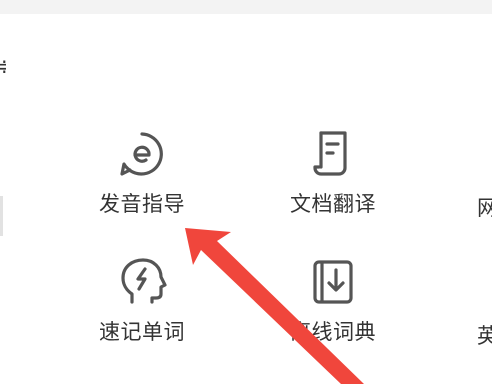  What do you see at coordinates (484, 336) in the screenshot?
I see `tool-english-label-partial: 英` at bounding box center [484, 336].